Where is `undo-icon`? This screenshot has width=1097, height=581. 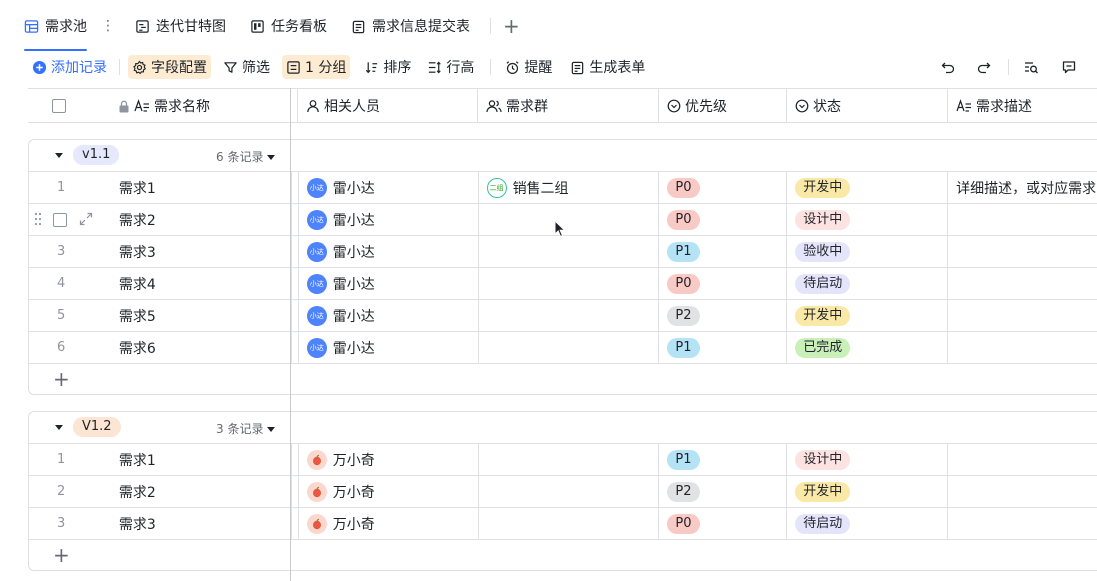
undo-icon is located at coordinates (948, 67).